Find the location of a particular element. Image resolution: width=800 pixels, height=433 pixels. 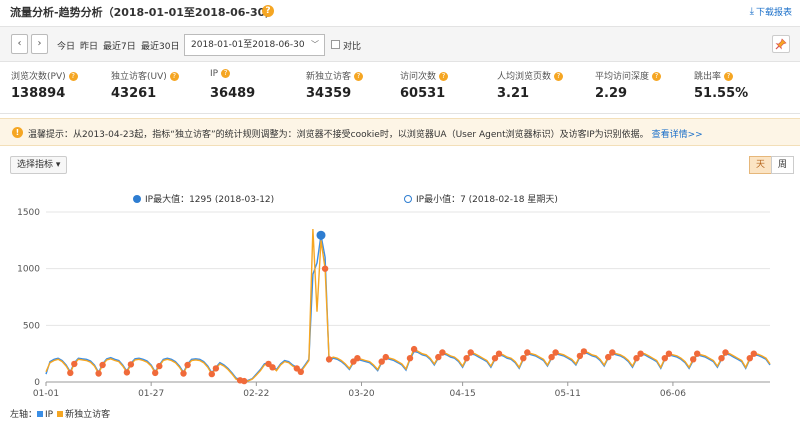

quick-last7: 最近7日 is located at coordinates (119, 45).